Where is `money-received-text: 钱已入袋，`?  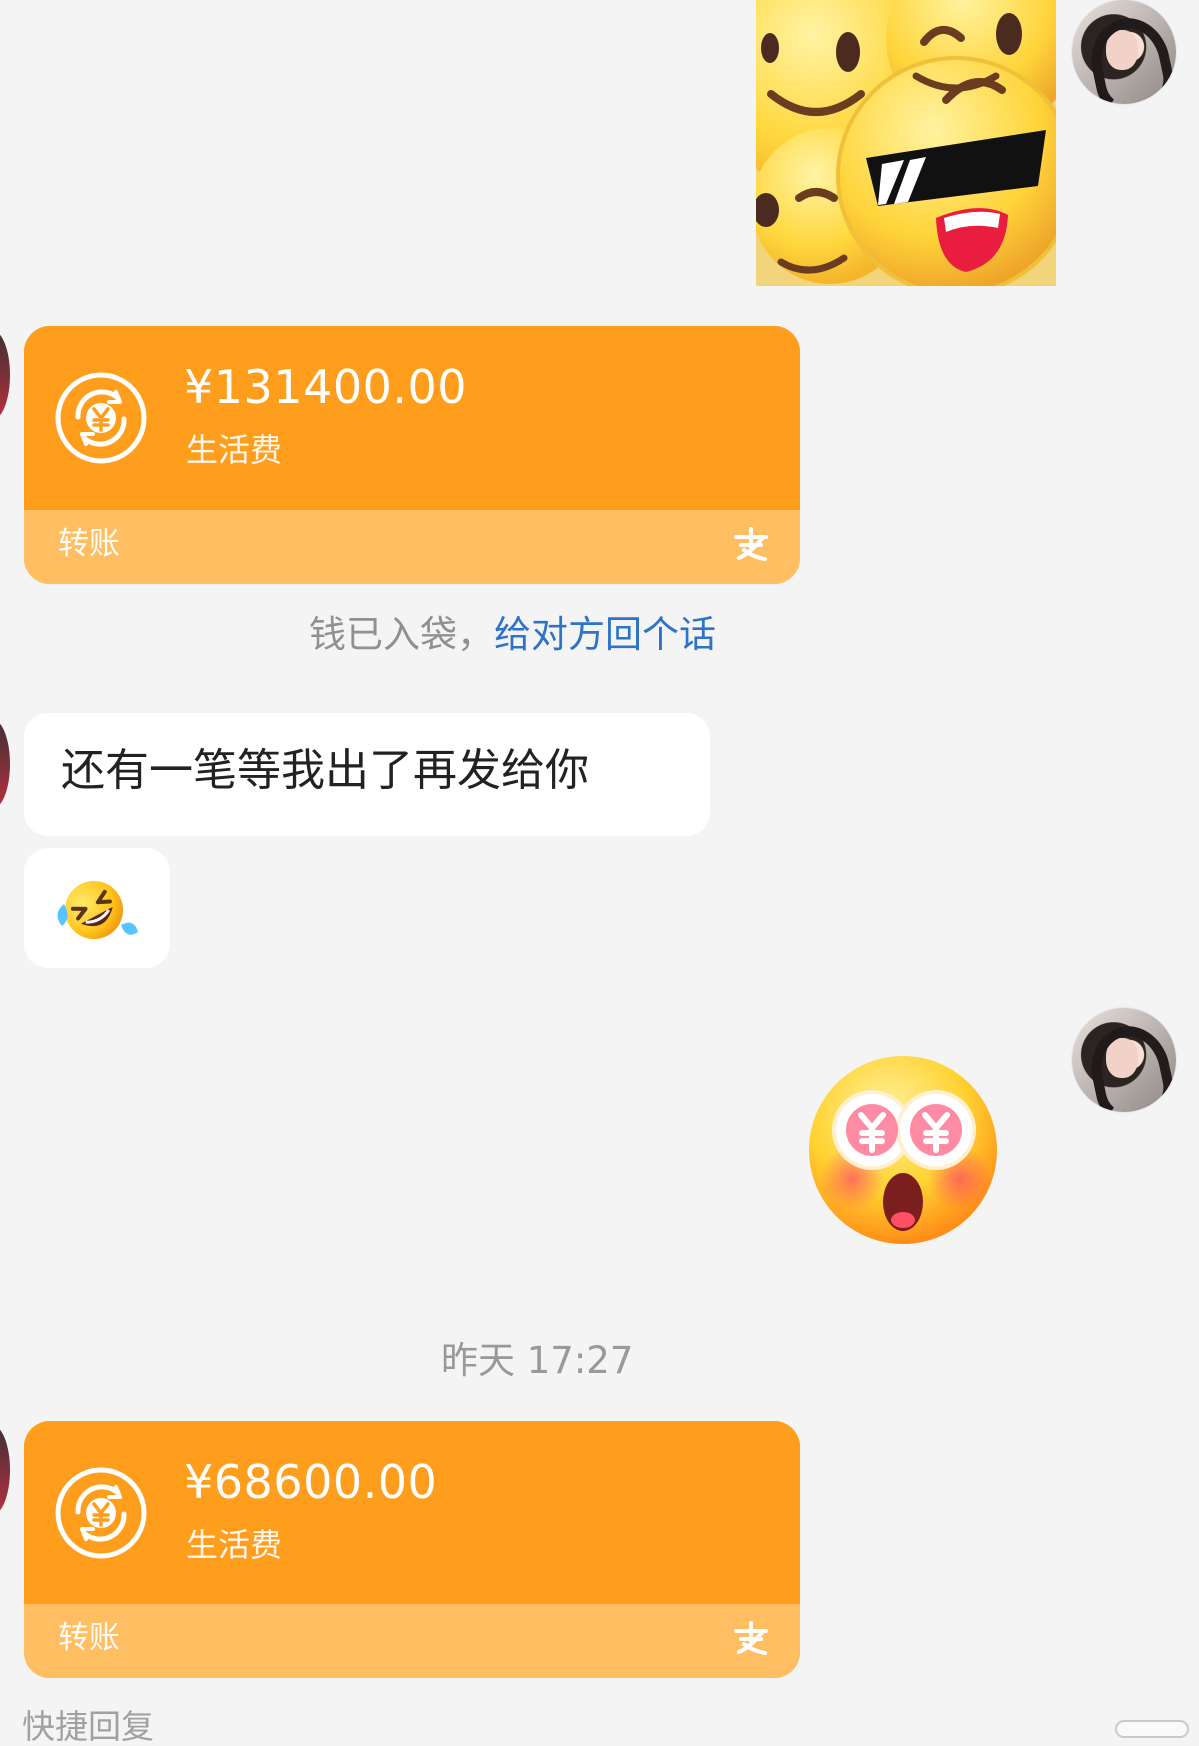 money-received-text: 钱已入袋， is located at coordinates (401, 634).